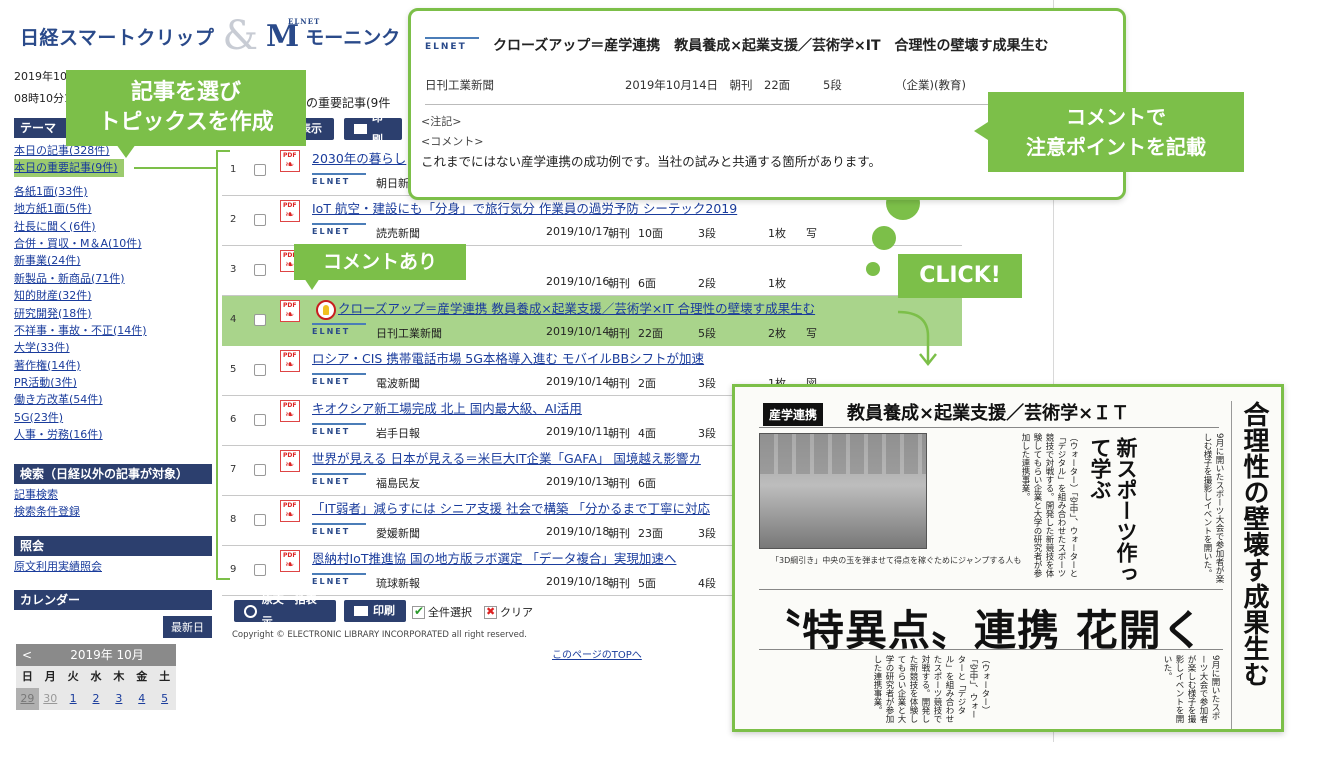  Describe the element at coordinates (359, 157) in the screenshot. I see `article-title-link: 2030年の暮らし` at that location.